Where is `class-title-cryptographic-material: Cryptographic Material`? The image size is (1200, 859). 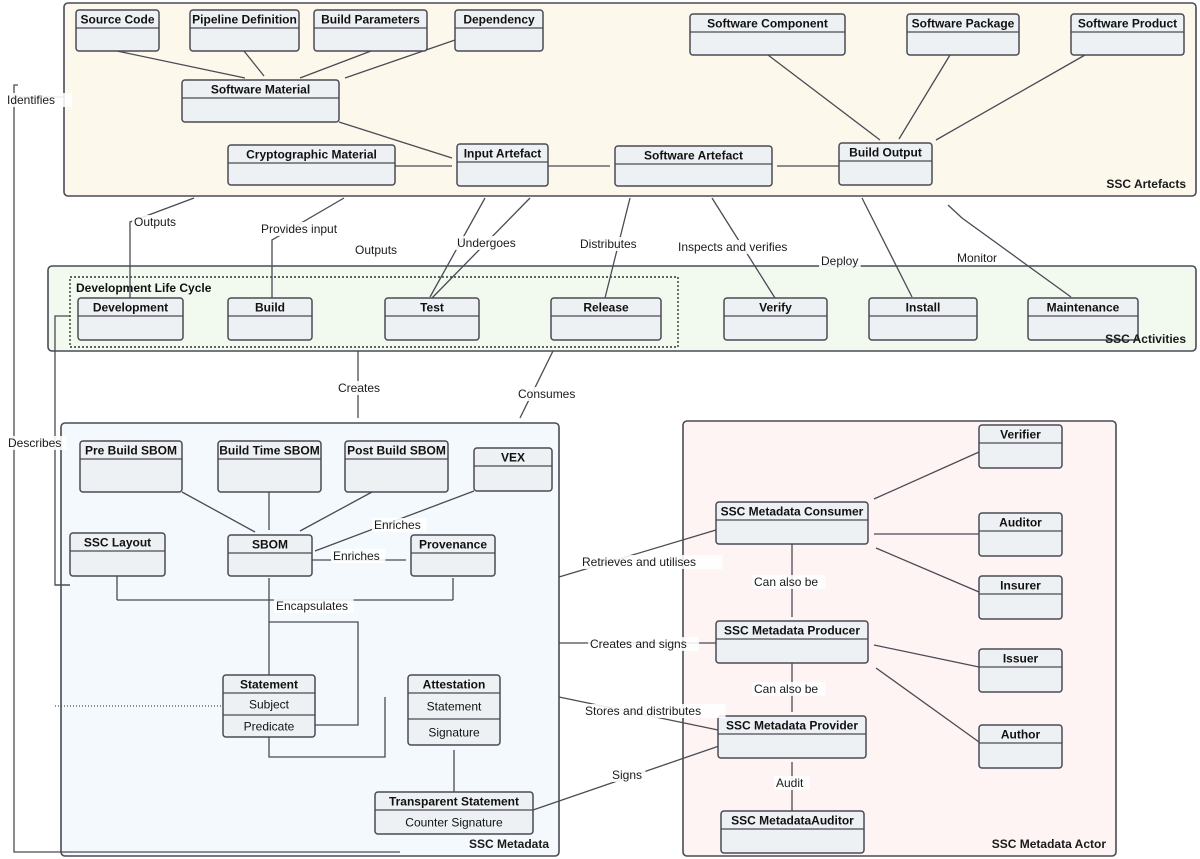
class-title-cryptographic-material: Cryptographic Material is located at coordinates (311, 155).